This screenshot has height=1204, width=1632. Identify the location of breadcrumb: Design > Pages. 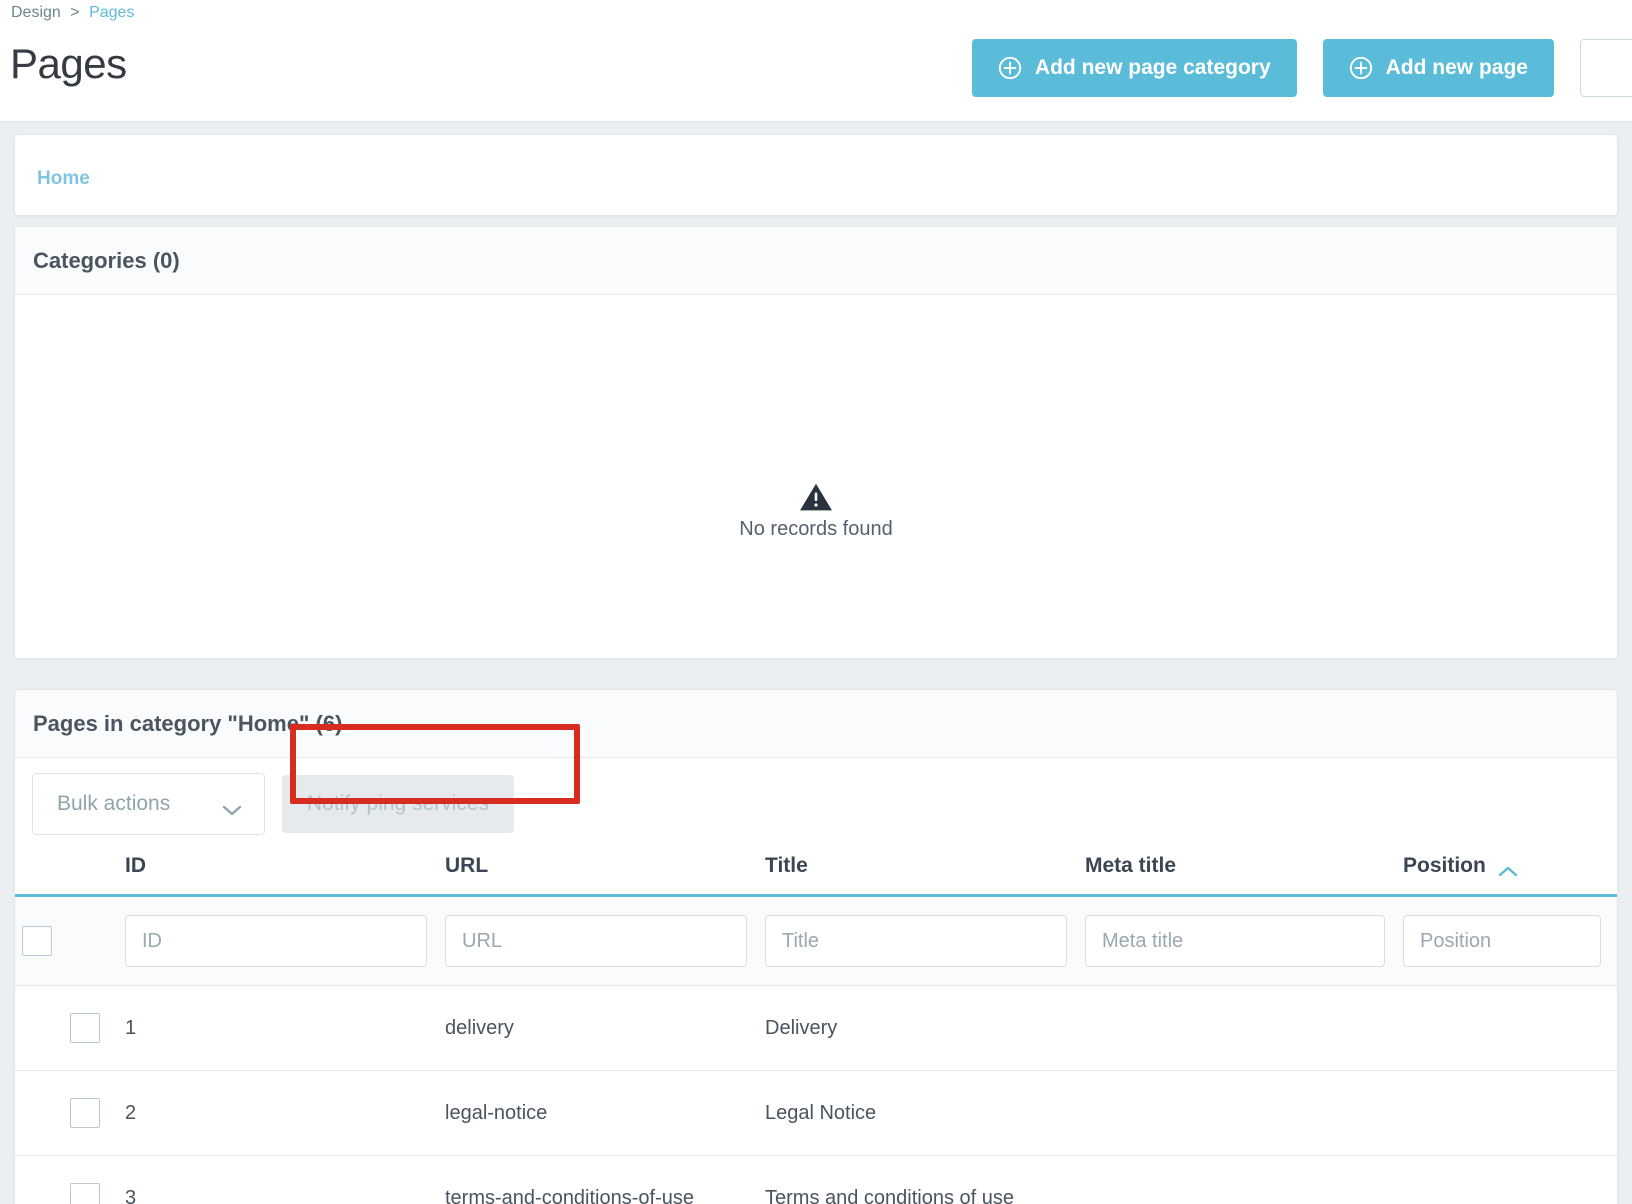
(72, 13).